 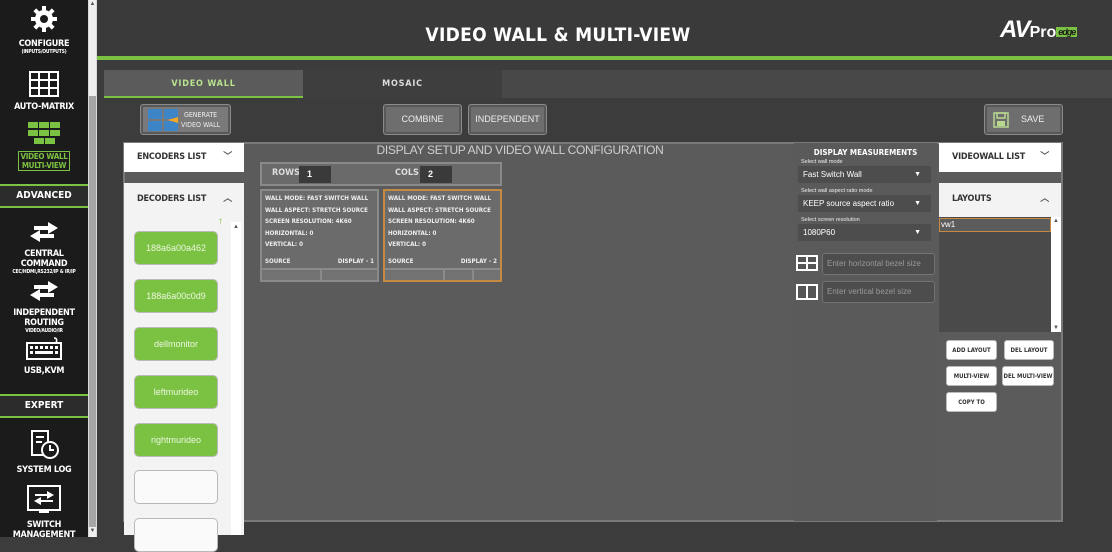 What do you see at coordinates (1067, 32) in the screenshot?
I see `logo-edge: edge` at bounding box center [1067, 32].